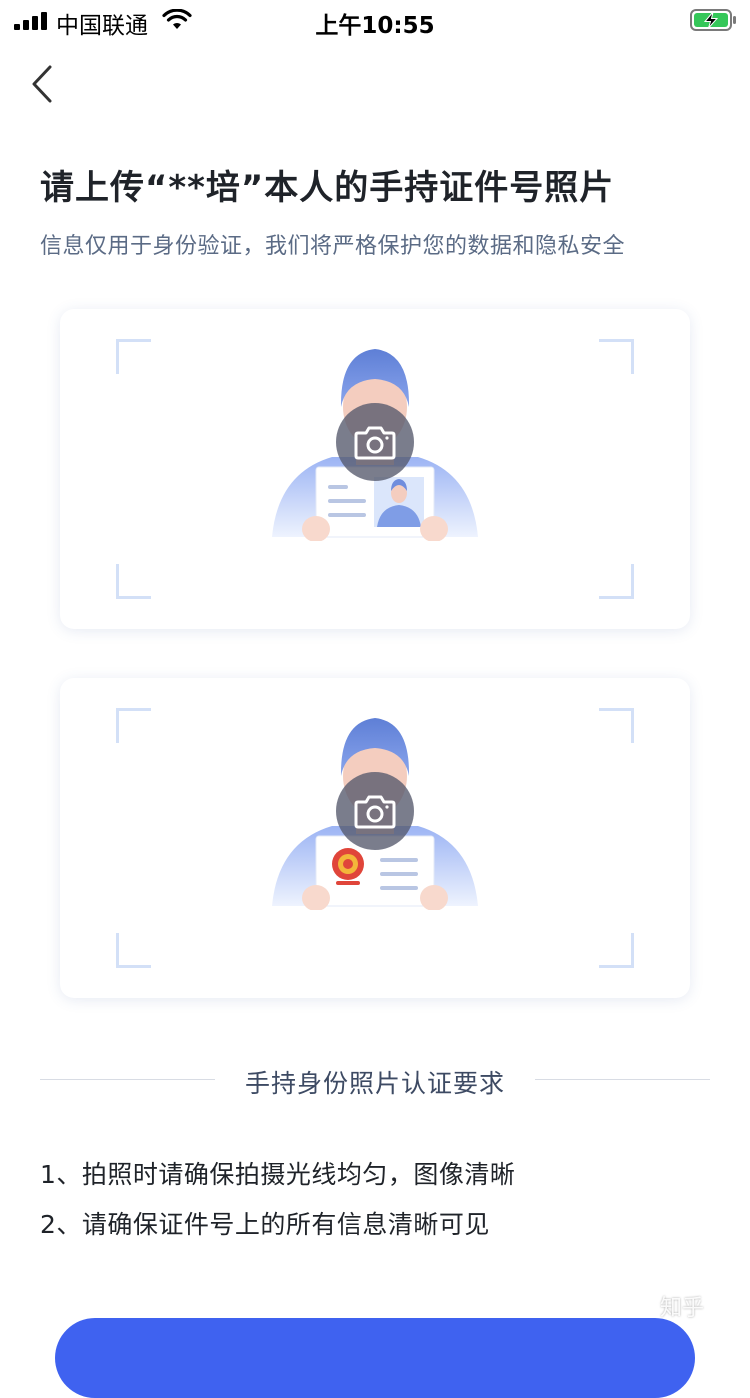 The height and width of the screenshot is (1398, 750). What do you see at coordinates (375, 1358) in the screenshot?
I see `primary-submit-button` at bounding box center [375, 1358].